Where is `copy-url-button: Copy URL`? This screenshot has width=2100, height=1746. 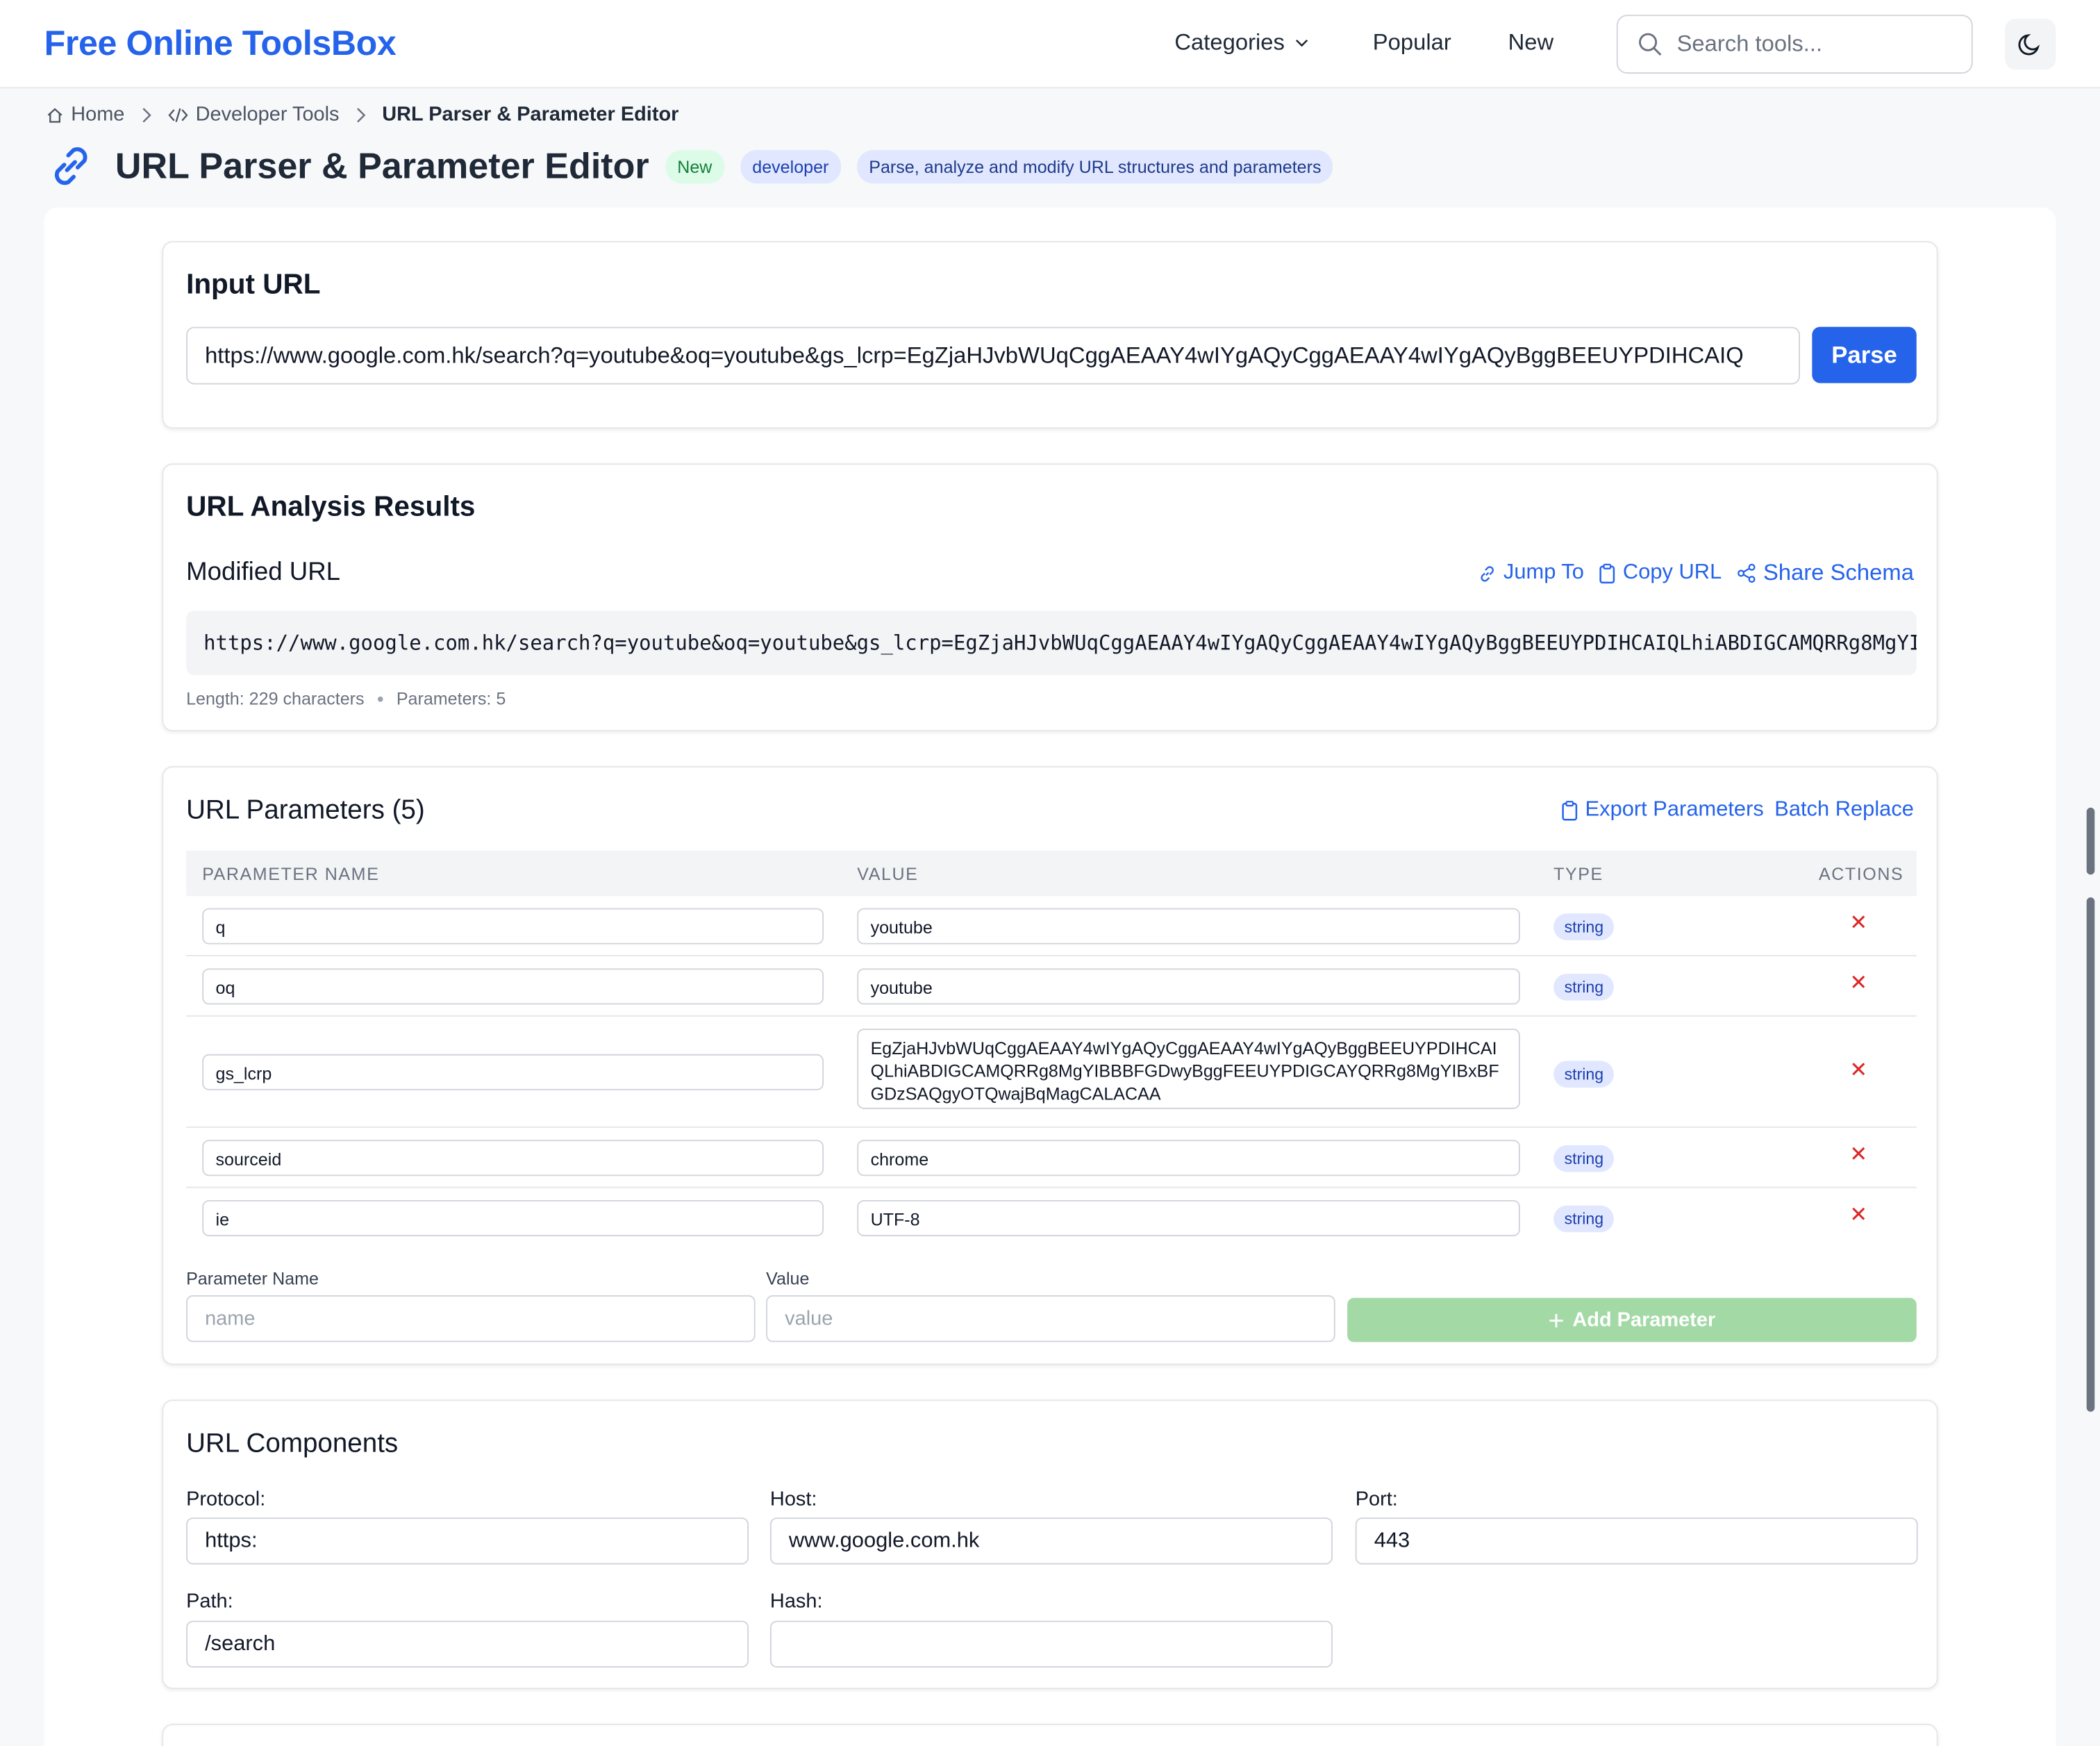
copy-url-button: Copy URL is located at coordinates (1659, 573).